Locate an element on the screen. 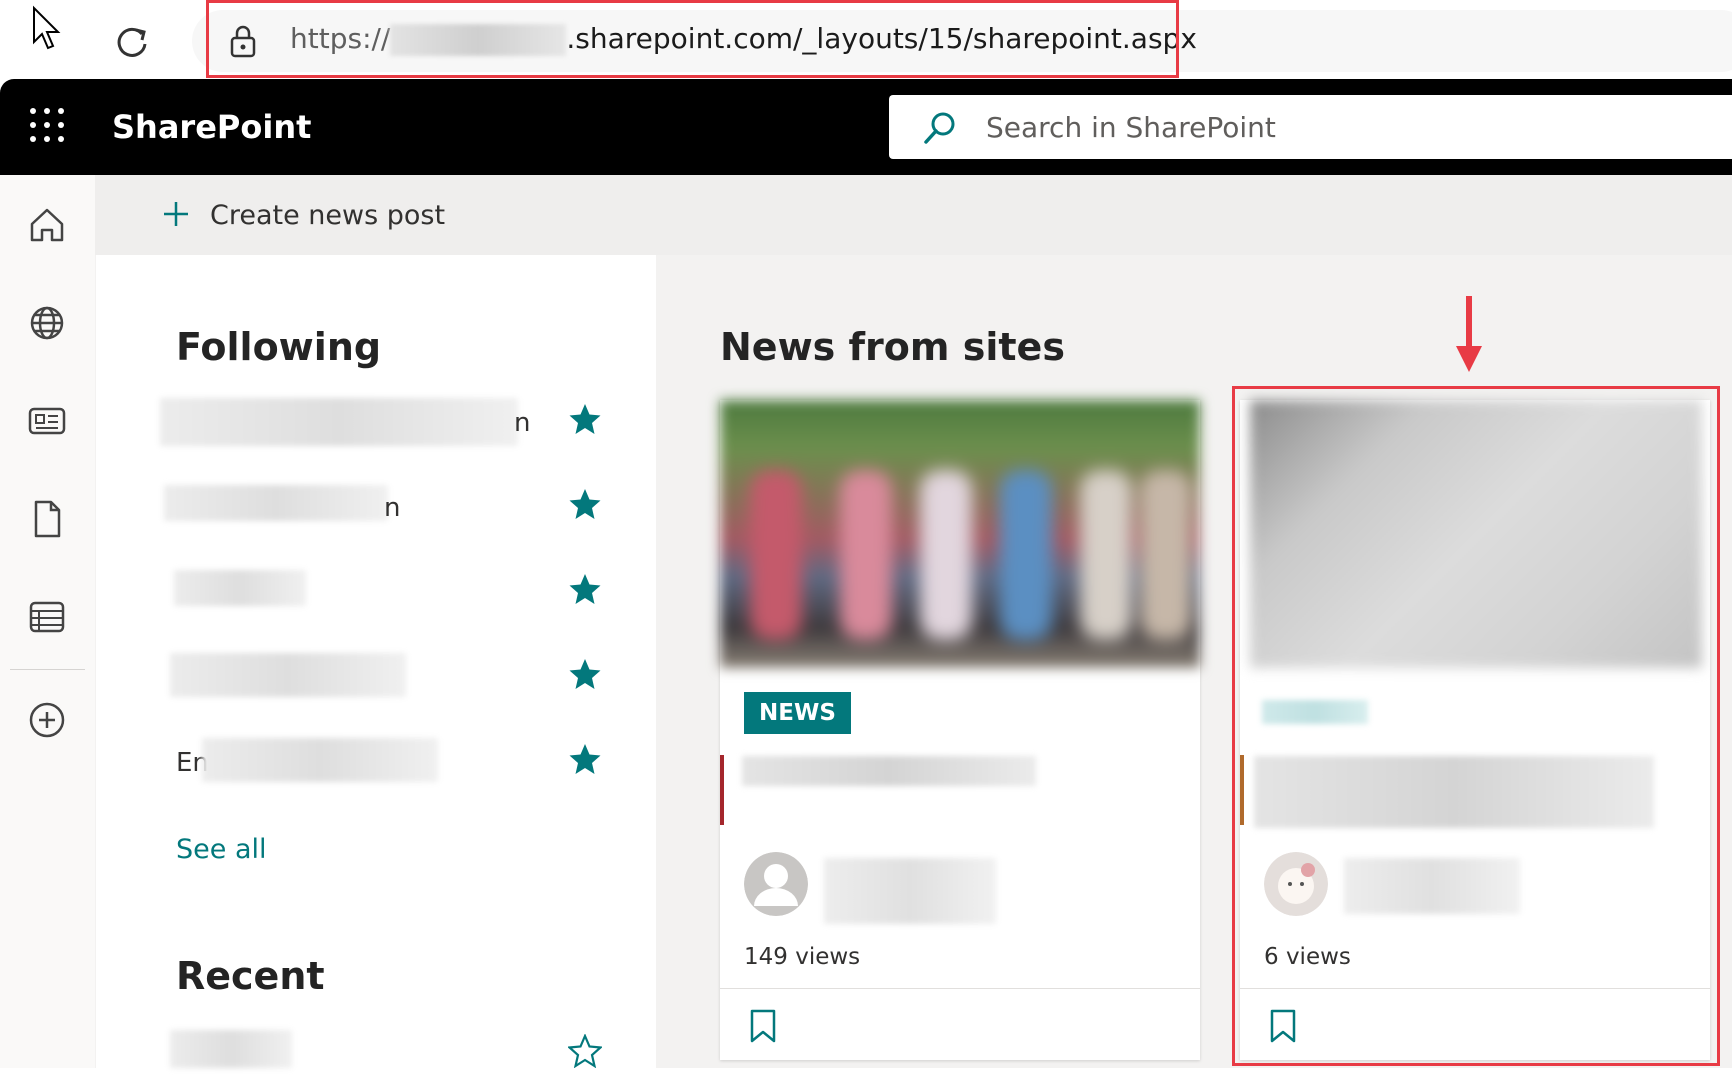  app-brand: SharePoint is located at coordinates (211, 127).